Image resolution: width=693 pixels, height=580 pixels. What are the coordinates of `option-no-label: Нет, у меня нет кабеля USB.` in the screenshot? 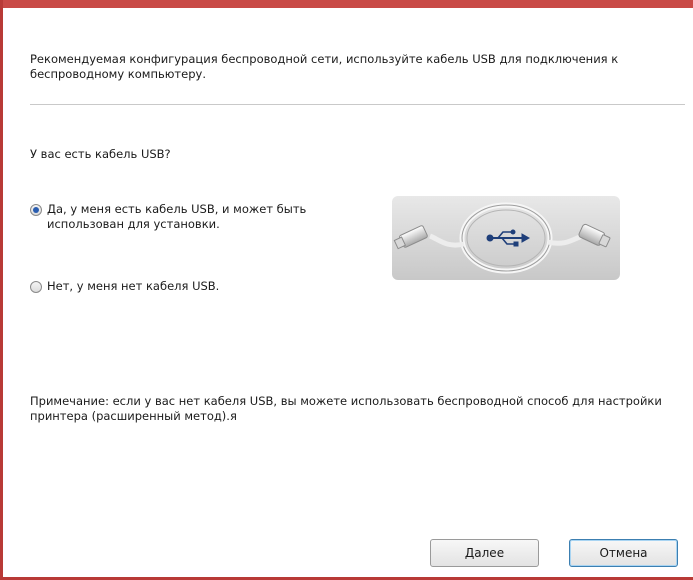 It's located at (133, 286).